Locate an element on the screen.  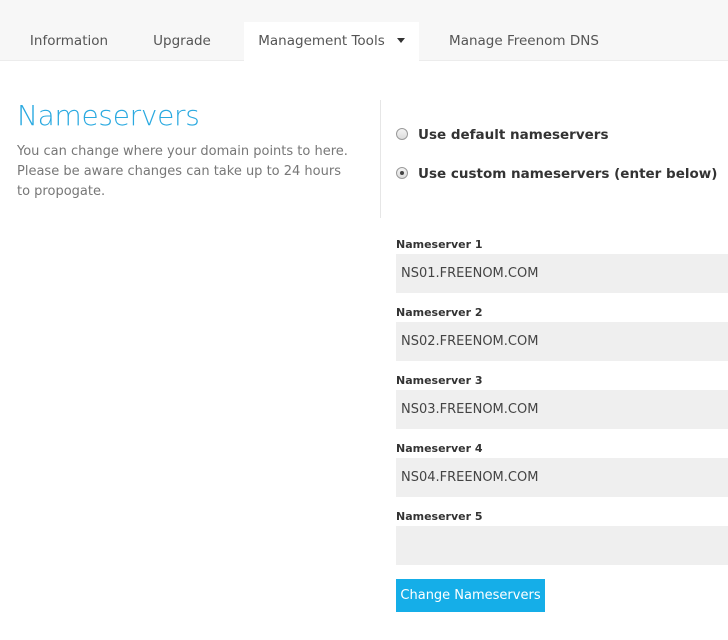
radio-custom-label: Use custom nameservers (enter below) is located at coordinates (568, 174).